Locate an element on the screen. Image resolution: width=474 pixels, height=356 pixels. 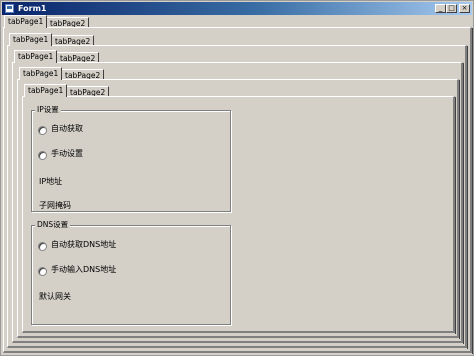
ip-auto-label: 自动获取 is located at coordinates (67, 129).